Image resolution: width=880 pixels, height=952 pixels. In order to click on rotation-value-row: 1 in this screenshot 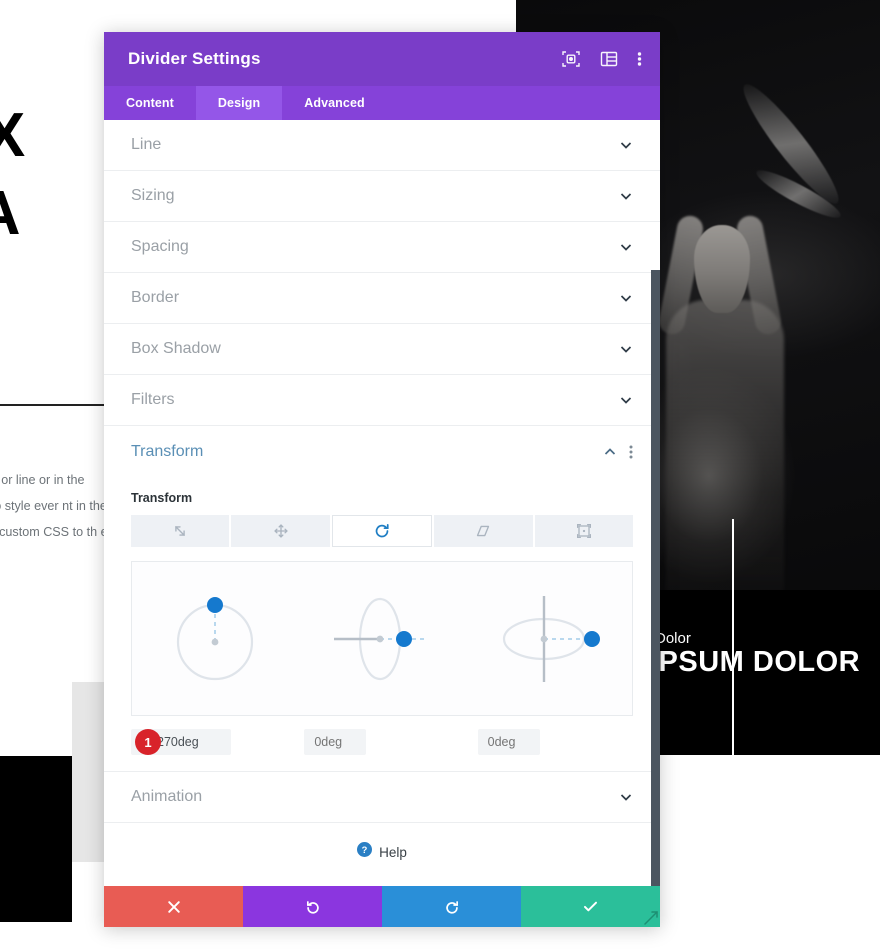, I will do `click(382, 745)`.